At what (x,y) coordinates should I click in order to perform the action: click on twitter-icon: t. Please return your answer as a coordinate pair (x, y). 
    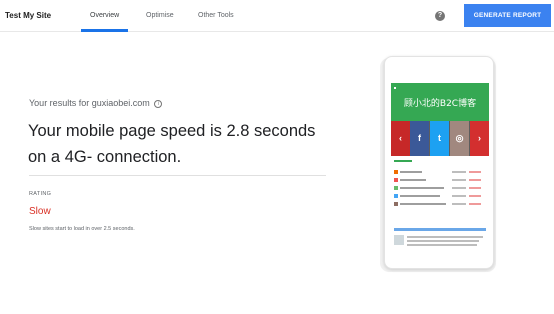
    Looking at the image, I should click on (439, 138).